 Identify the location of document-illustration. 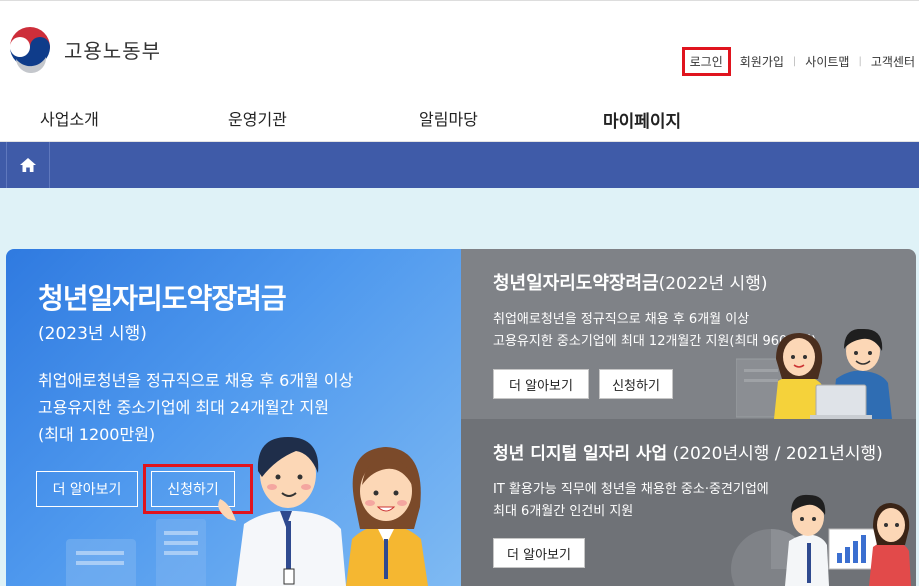
(136, 552).